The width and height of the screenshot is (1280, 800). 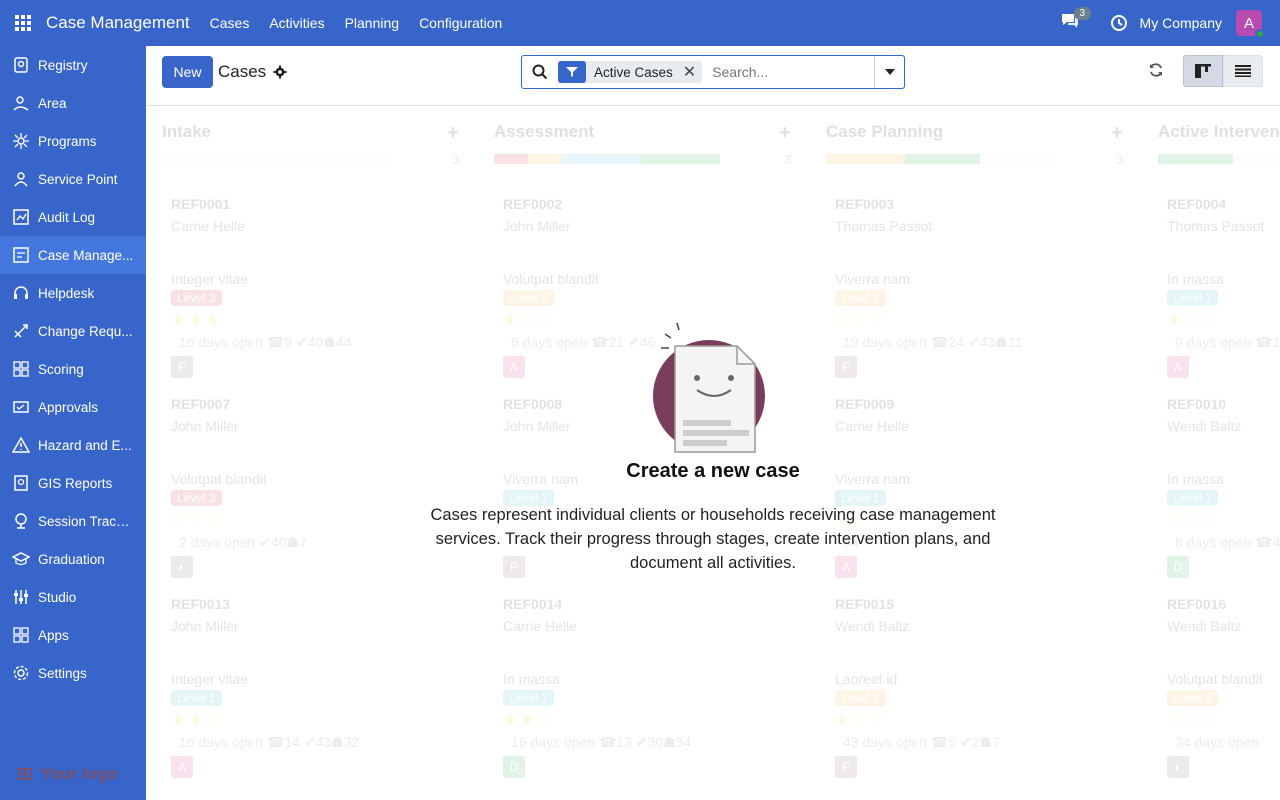 I want to click on sidebar-item-label: Helpdesk, so click(x=66, y=293).